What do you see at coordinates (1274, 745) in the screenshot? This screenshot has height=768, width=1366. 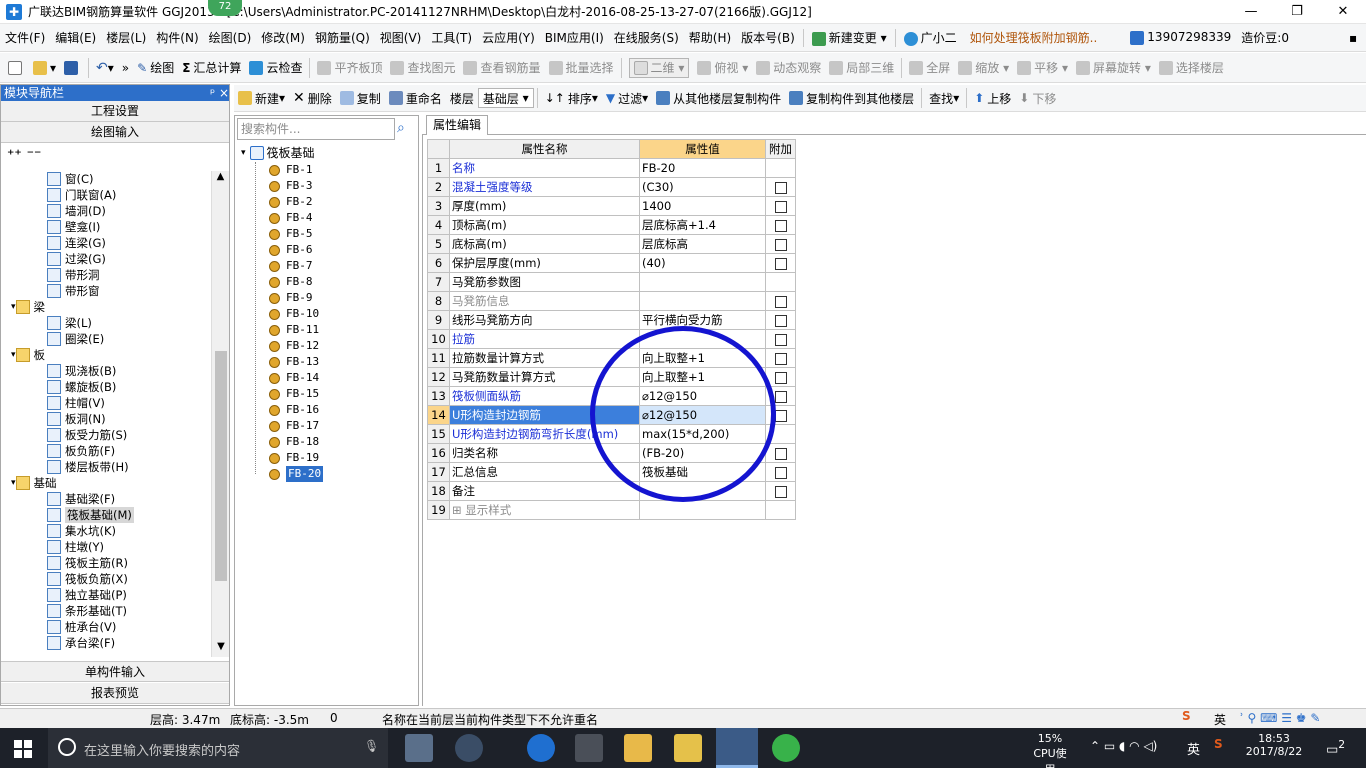 I see `clock: 18:53 2017/8/22` at bounding box center [1274, 745].